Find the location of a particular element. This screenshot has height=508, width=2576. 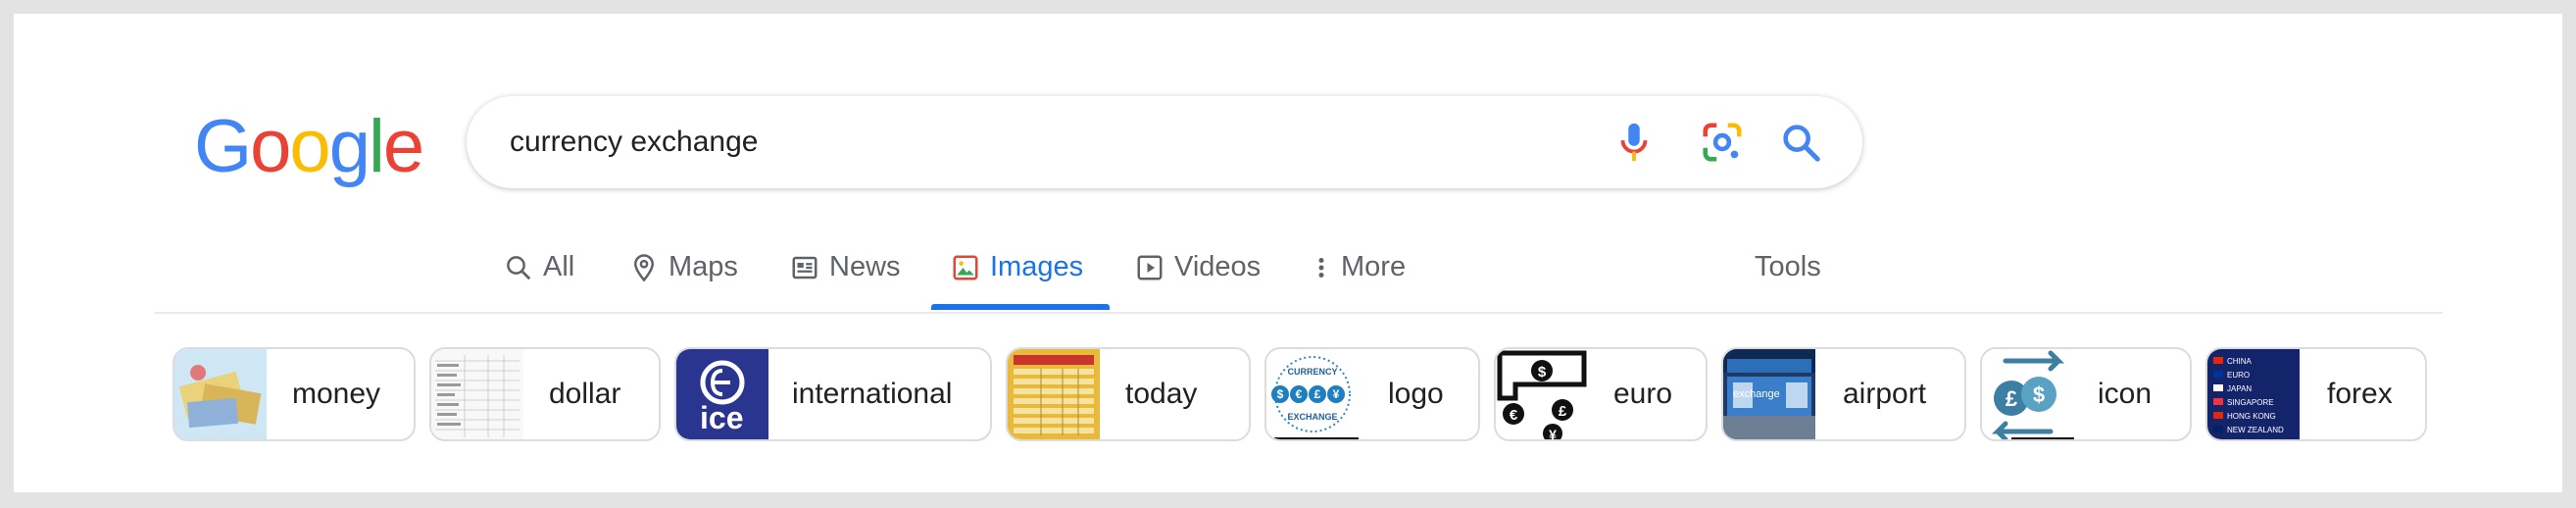

map-pin-icon is located at coordinates (644, 268).